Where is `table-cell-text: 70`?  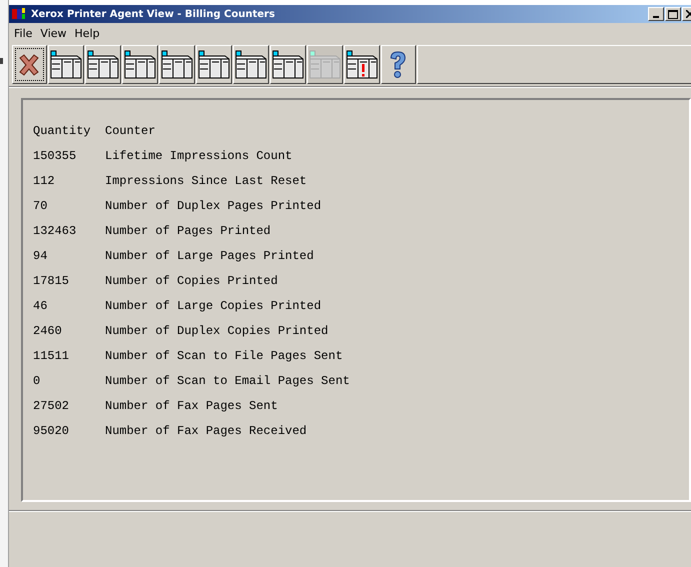 table-cell-text: 70 is located at coordinates (40, 205).